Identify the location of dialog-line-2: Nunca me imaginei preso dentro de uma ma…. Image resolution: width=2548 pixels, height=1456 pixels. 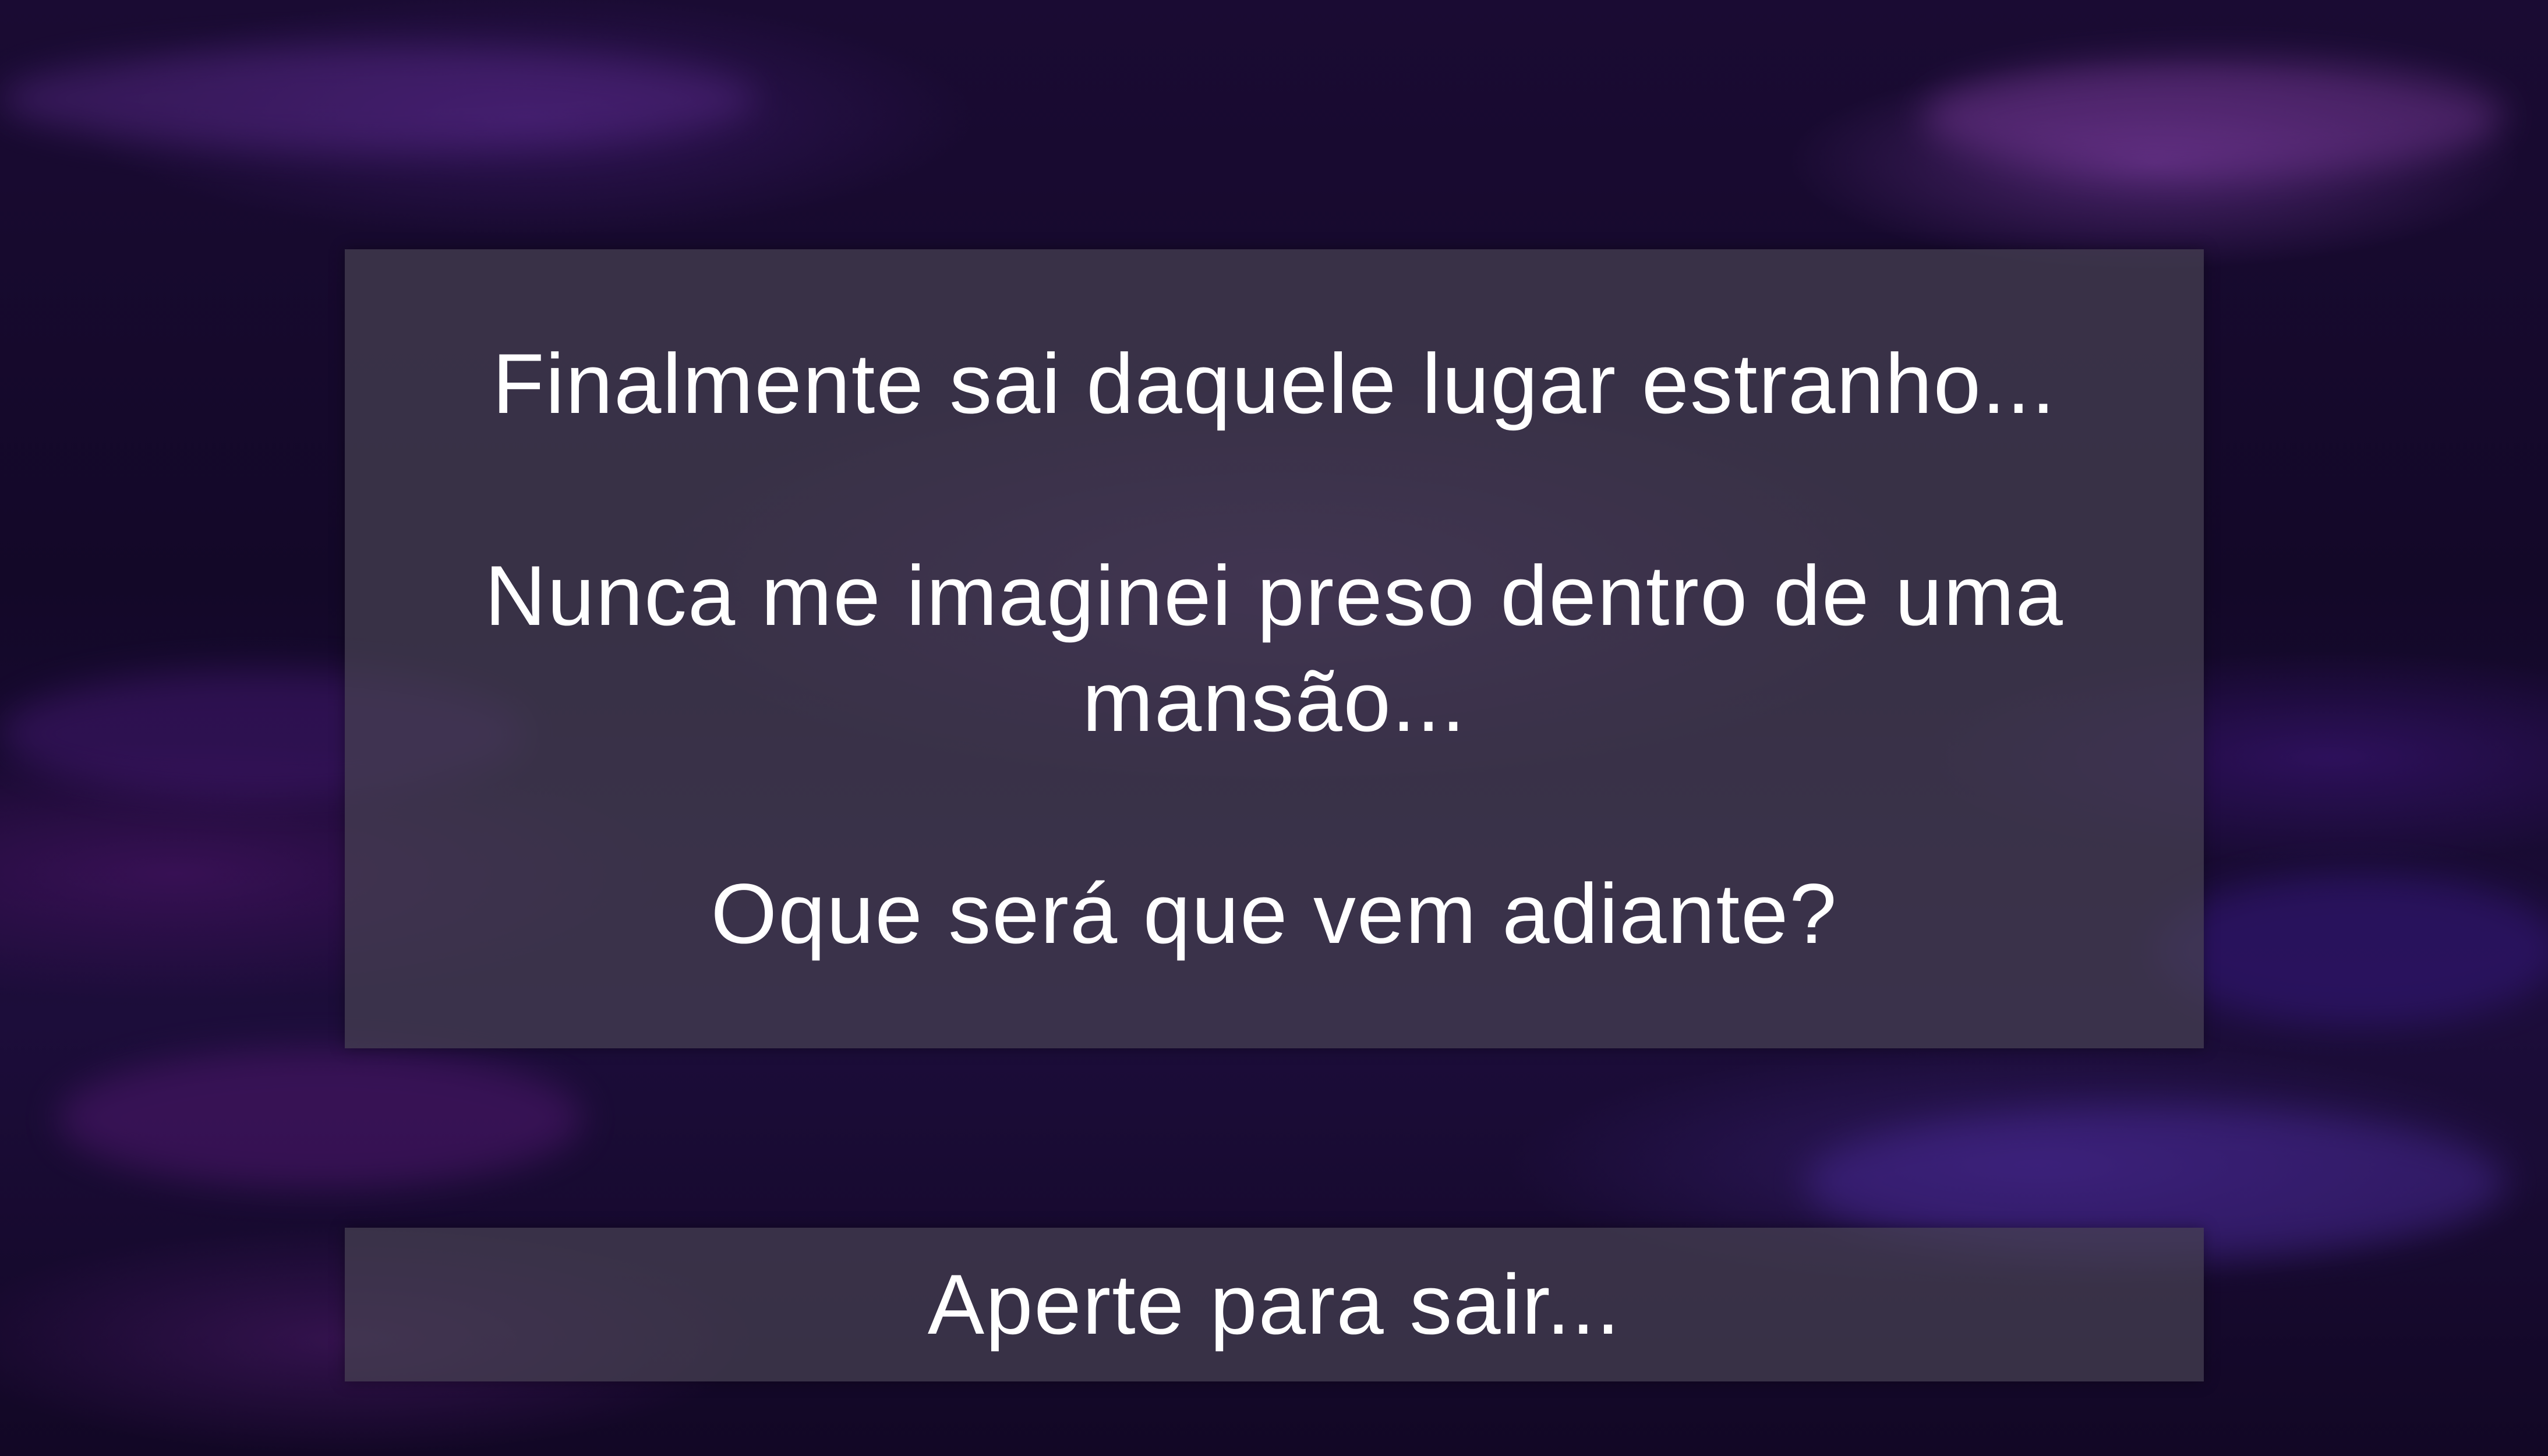
(1274, 648).